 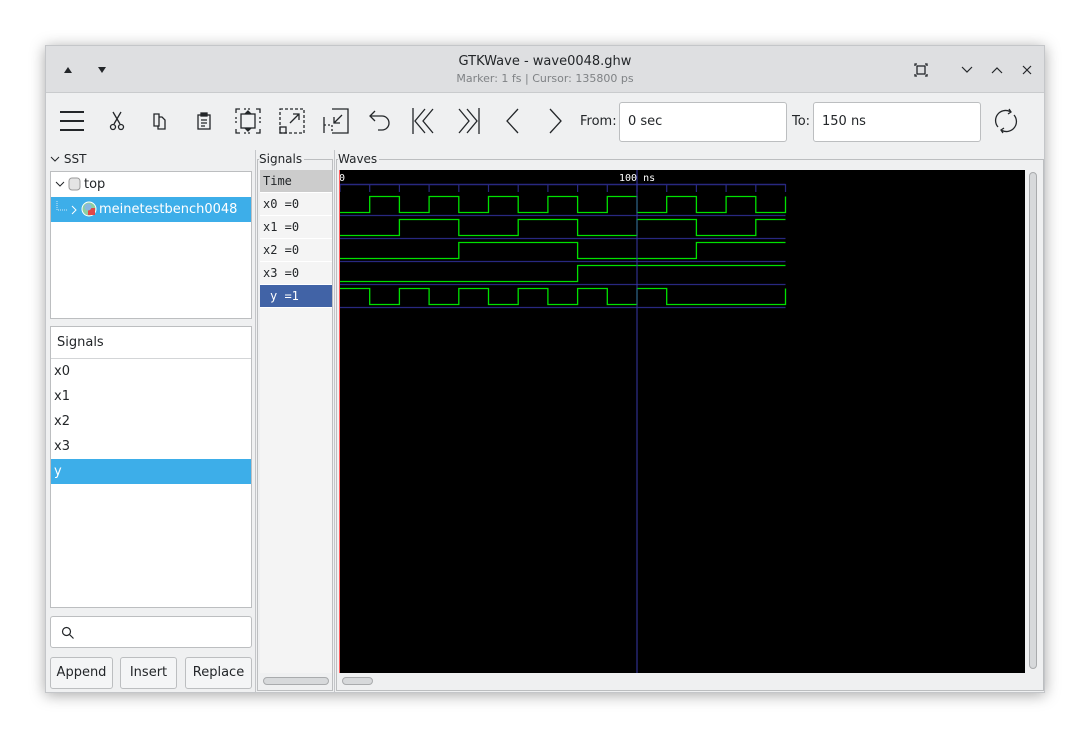 I want to click on tree-line, so click(x=61, y=206).